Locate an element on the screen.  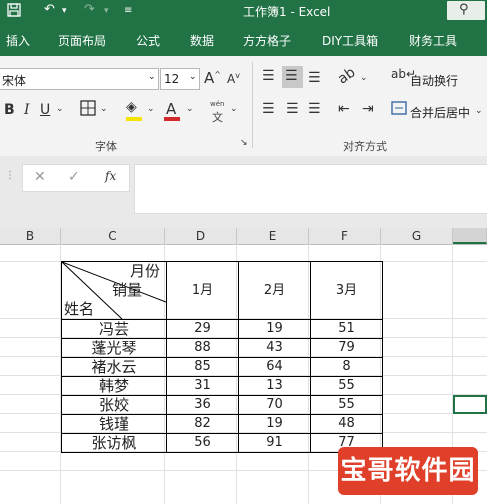
value-cell: 29 is located at coordinates (202, 329).